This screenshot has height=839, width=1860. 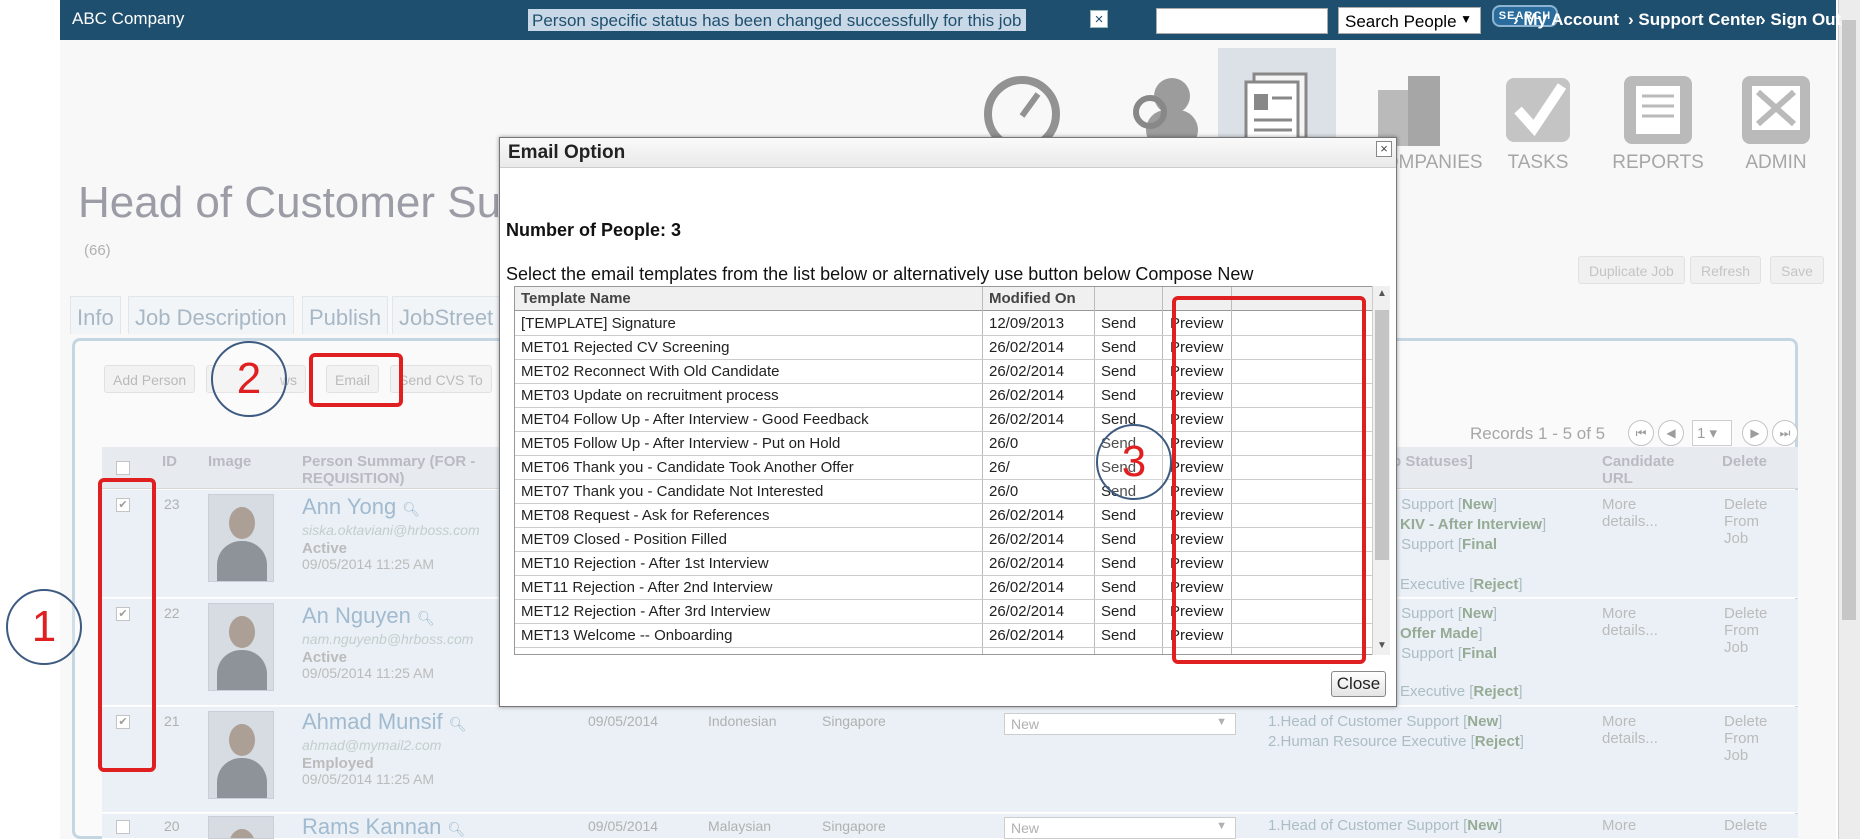 I want to click on template-name: MET12 Rejection - After 3rd Interview, so click(x=646, y=611).